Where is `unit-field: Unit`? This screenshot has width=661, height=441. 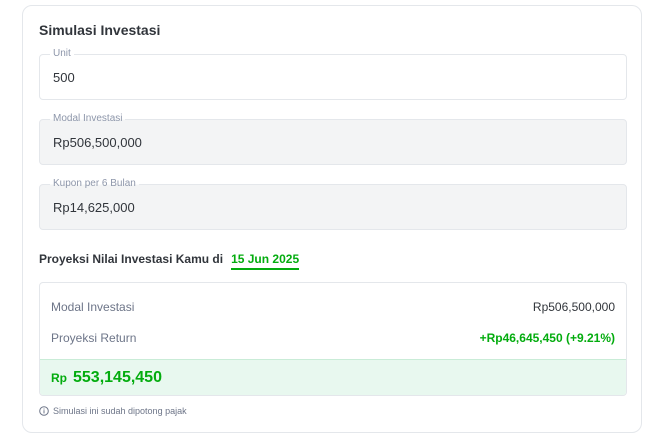
unit-field: Unit is located at coordinates (333, 74).